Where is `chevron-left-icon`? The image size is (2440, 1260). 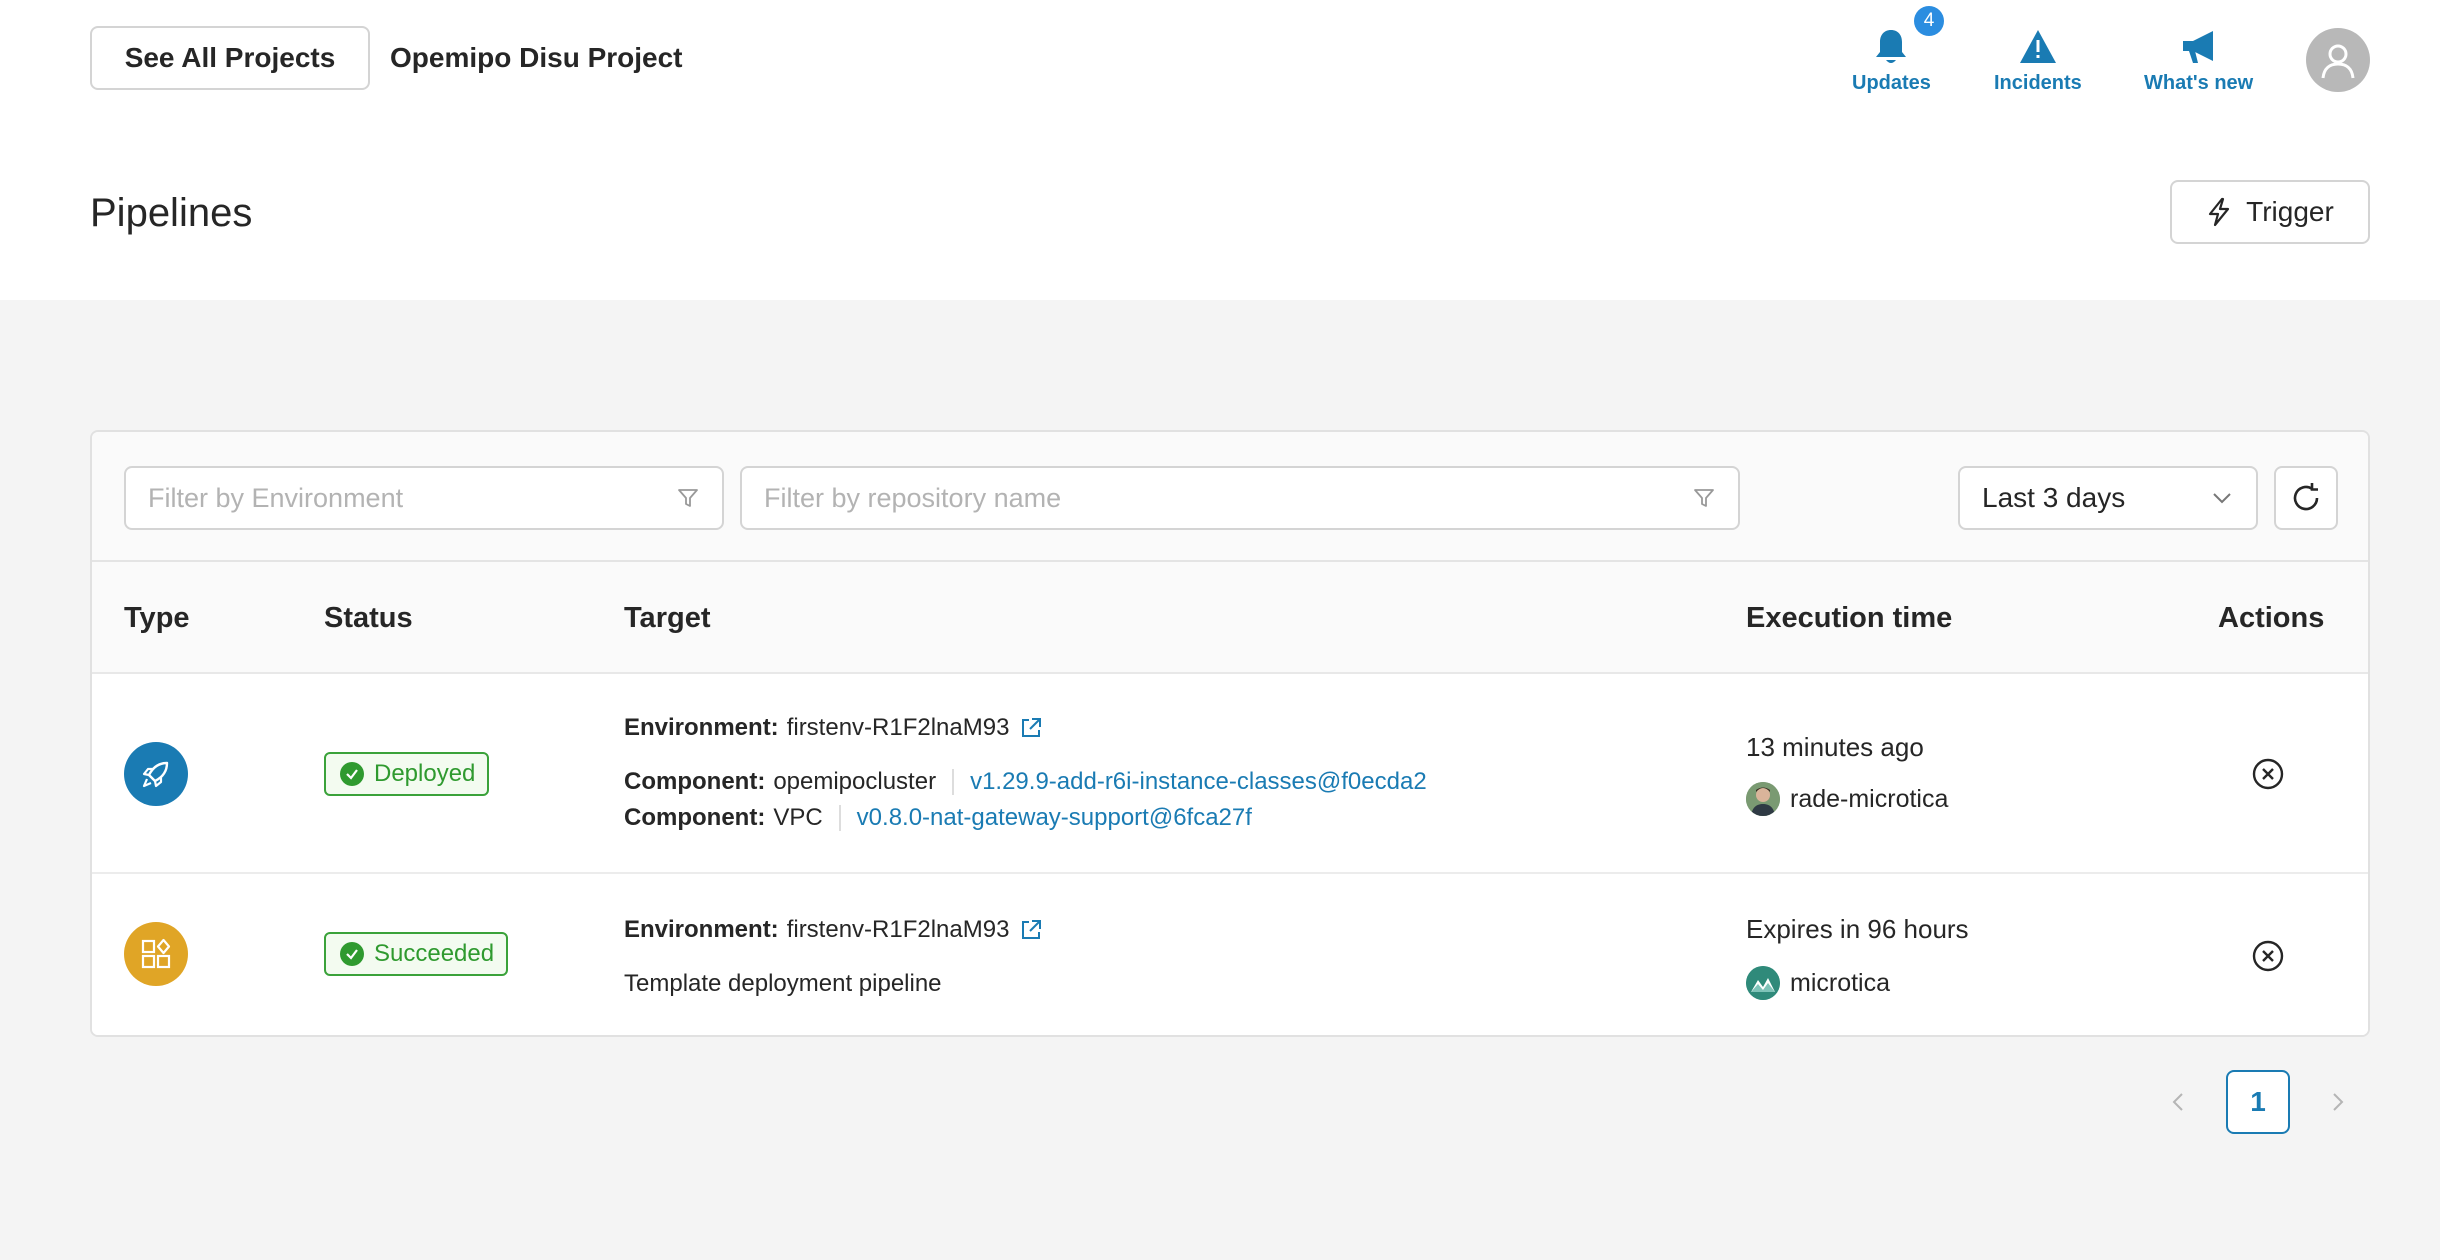 chevron-left-icon is located at coordinates (2177, 1102).